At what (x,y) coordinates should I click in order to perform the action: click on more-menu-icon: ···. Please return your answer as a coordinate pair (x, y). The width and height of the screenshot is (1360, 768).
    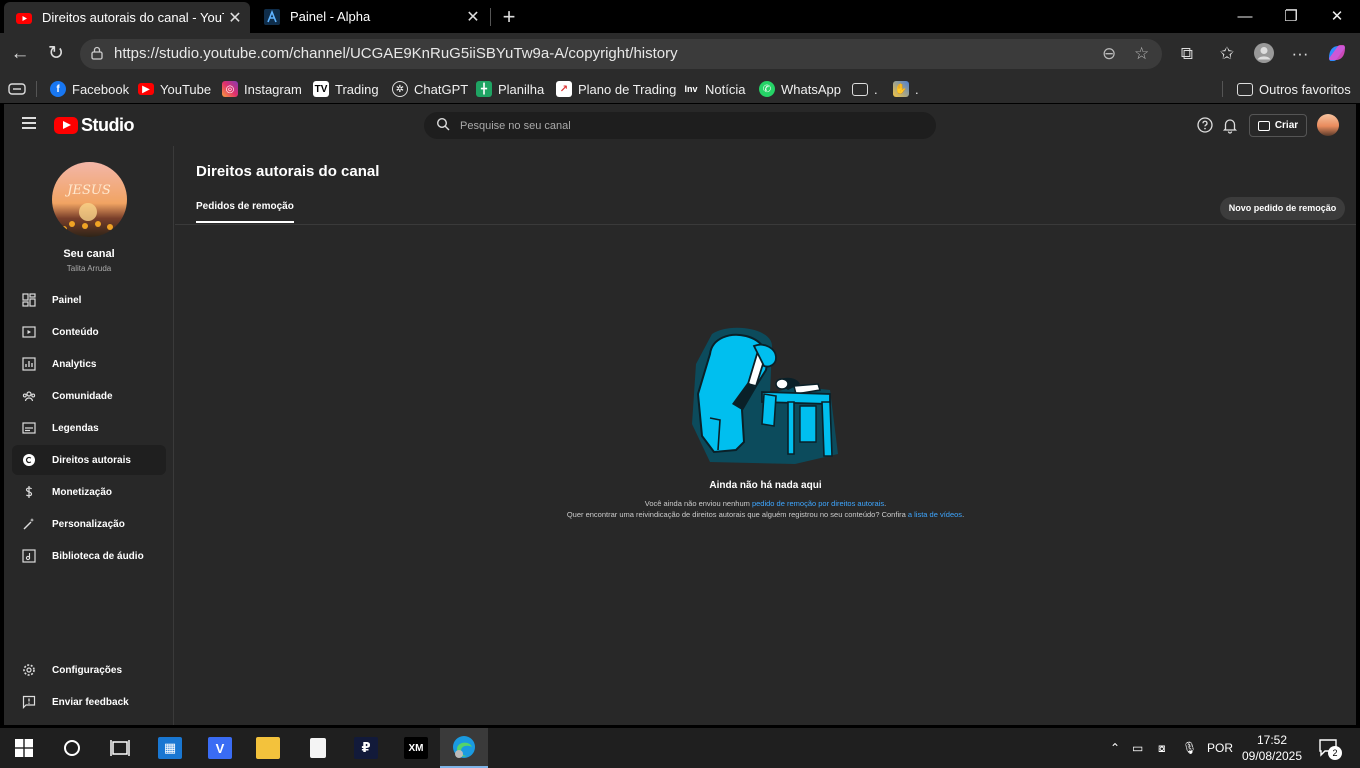
    Looking at the image, I should click on (1300, 55).